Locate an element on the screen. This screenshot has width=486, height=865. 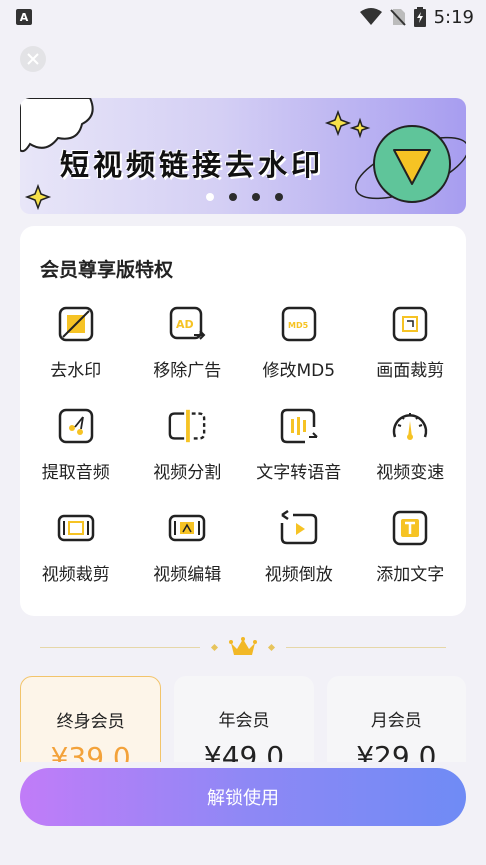
plans-divider is located at coordinates (243, 647).